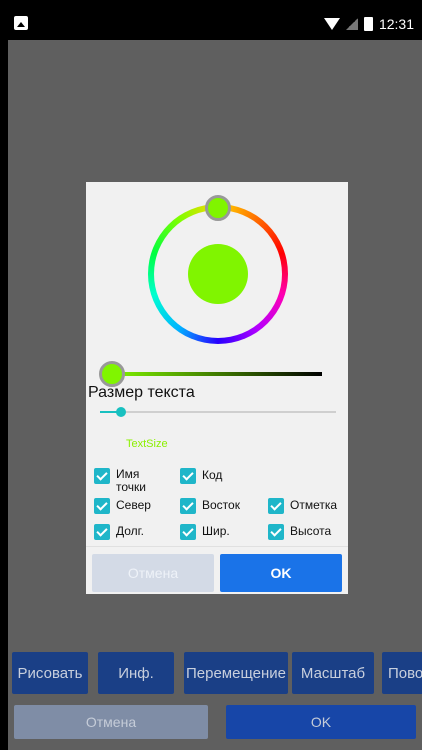 The image size is (422, 750). What do you see at coordinates (50, 673) in the screenshot?
I see `draw-button: Рисовать` at bounding box center [50, 673].